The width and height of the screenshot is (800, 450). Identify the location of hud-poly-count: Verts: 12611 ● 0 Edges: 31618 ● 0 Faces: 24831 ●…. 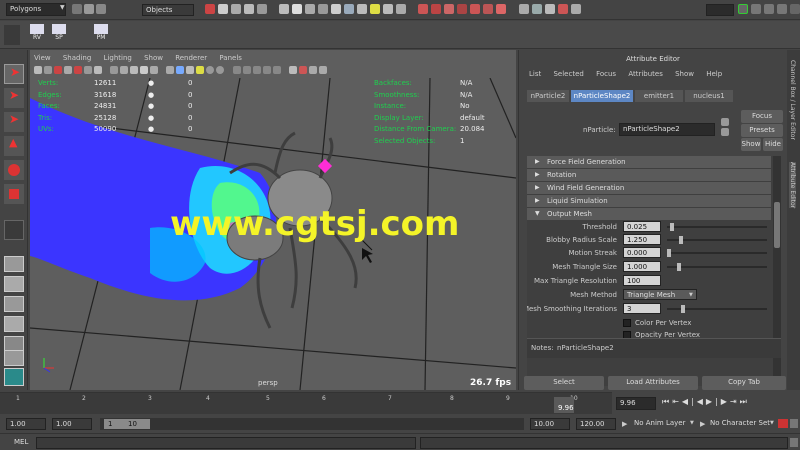
(115, 106).